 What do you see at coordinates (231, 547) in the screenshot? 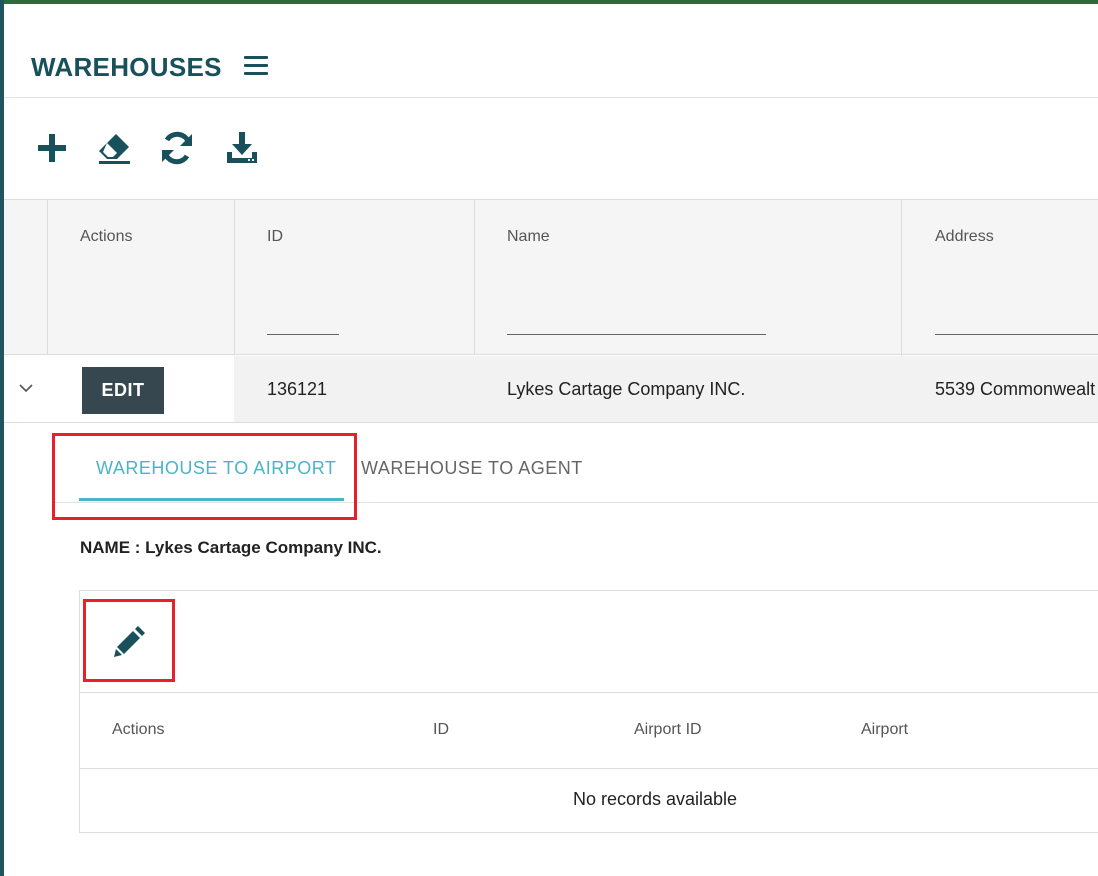
I see `detail-name-label: NAME : Lykes Cartage Company INC.` at bounding box center [231, 547].